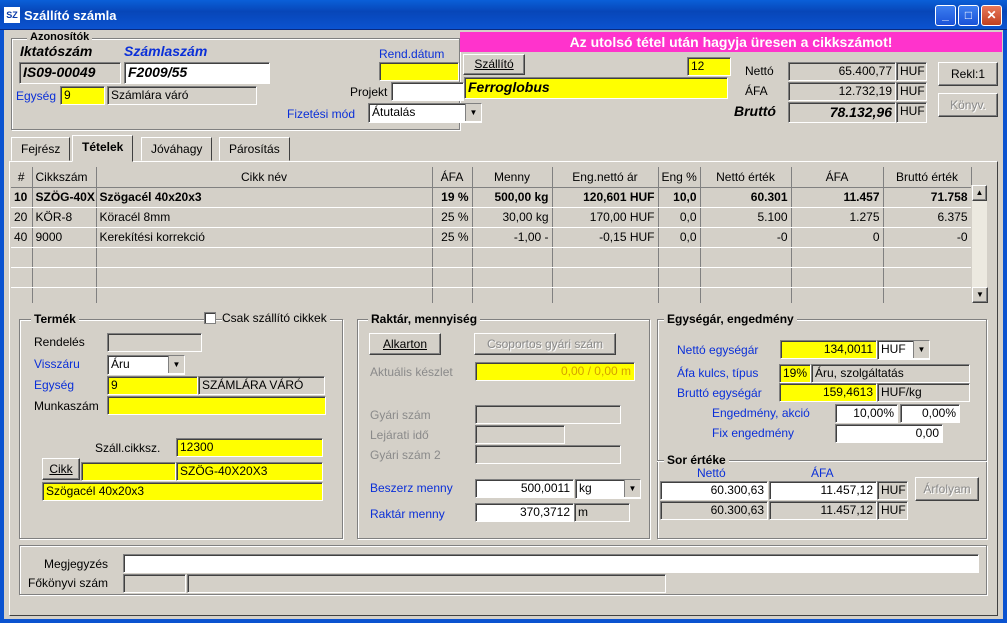 Image resolution: width=1007 pixels, height=623 pixels. I want to click on projekt-field, so click(427, 91).